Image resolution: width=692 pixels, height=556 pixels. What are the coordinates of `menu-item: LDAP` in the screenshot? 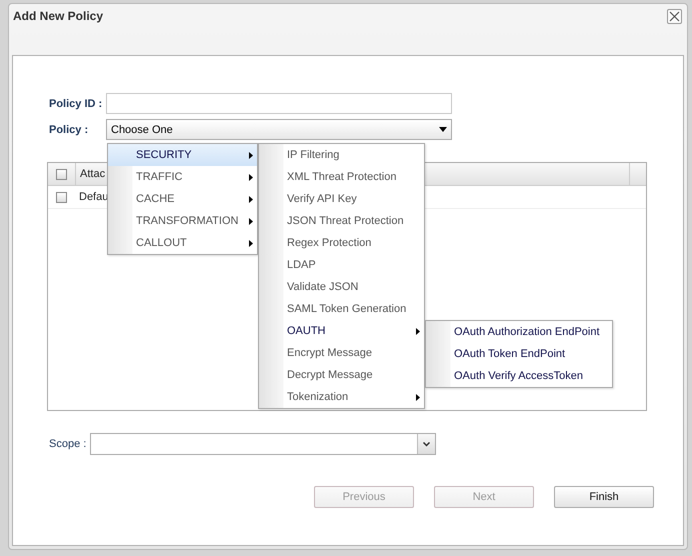 It's located at (341, 265).